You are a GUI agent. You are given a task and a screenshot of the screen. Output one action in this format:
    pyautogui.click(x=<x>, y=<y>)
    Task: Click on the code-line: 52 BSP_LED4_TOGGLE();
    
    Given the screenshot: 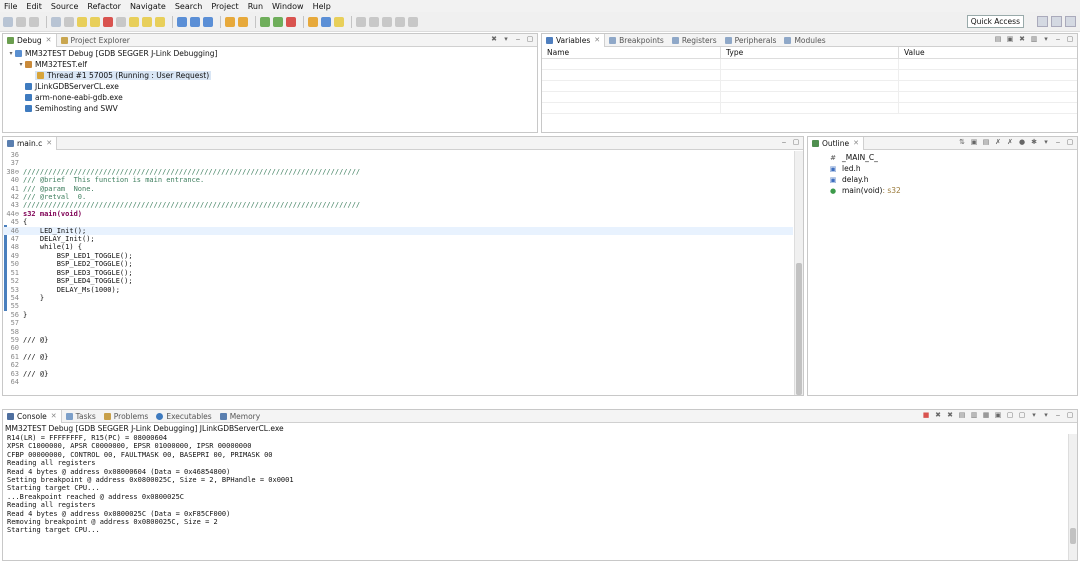 What is the action you would take?
    pyautogui.click(x=398, y=281)
    